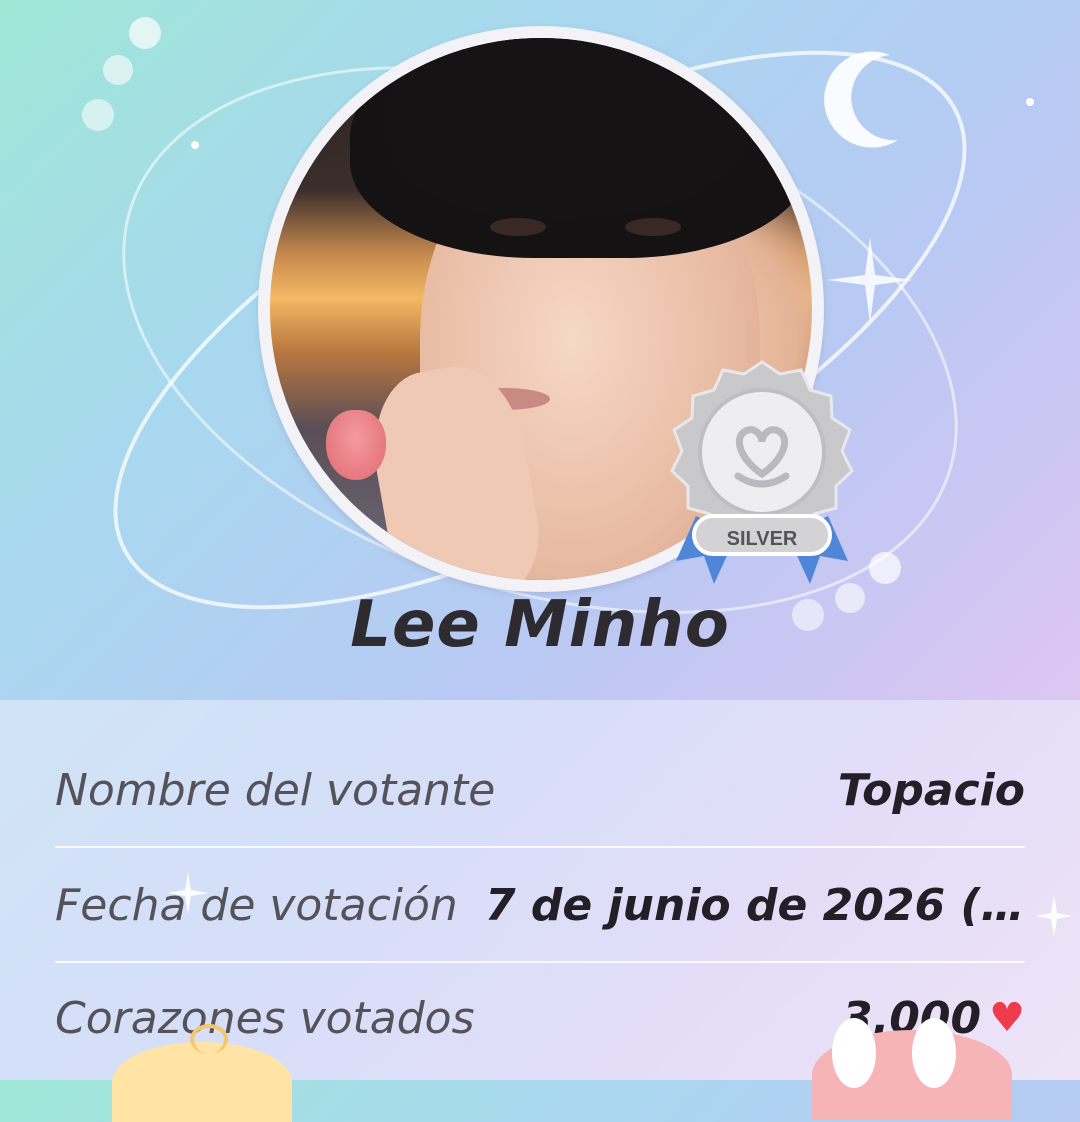  Describe the element at coordinates (540, 625) in the screenshot. I see `idol-name: Lee Minho` at that location.